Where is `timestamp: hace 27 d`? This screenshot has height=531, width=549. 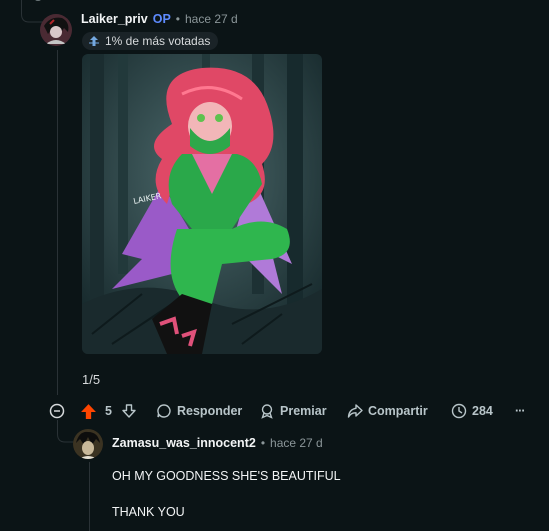 timestamp: hace 27 d is located at coordinates (211, 19).